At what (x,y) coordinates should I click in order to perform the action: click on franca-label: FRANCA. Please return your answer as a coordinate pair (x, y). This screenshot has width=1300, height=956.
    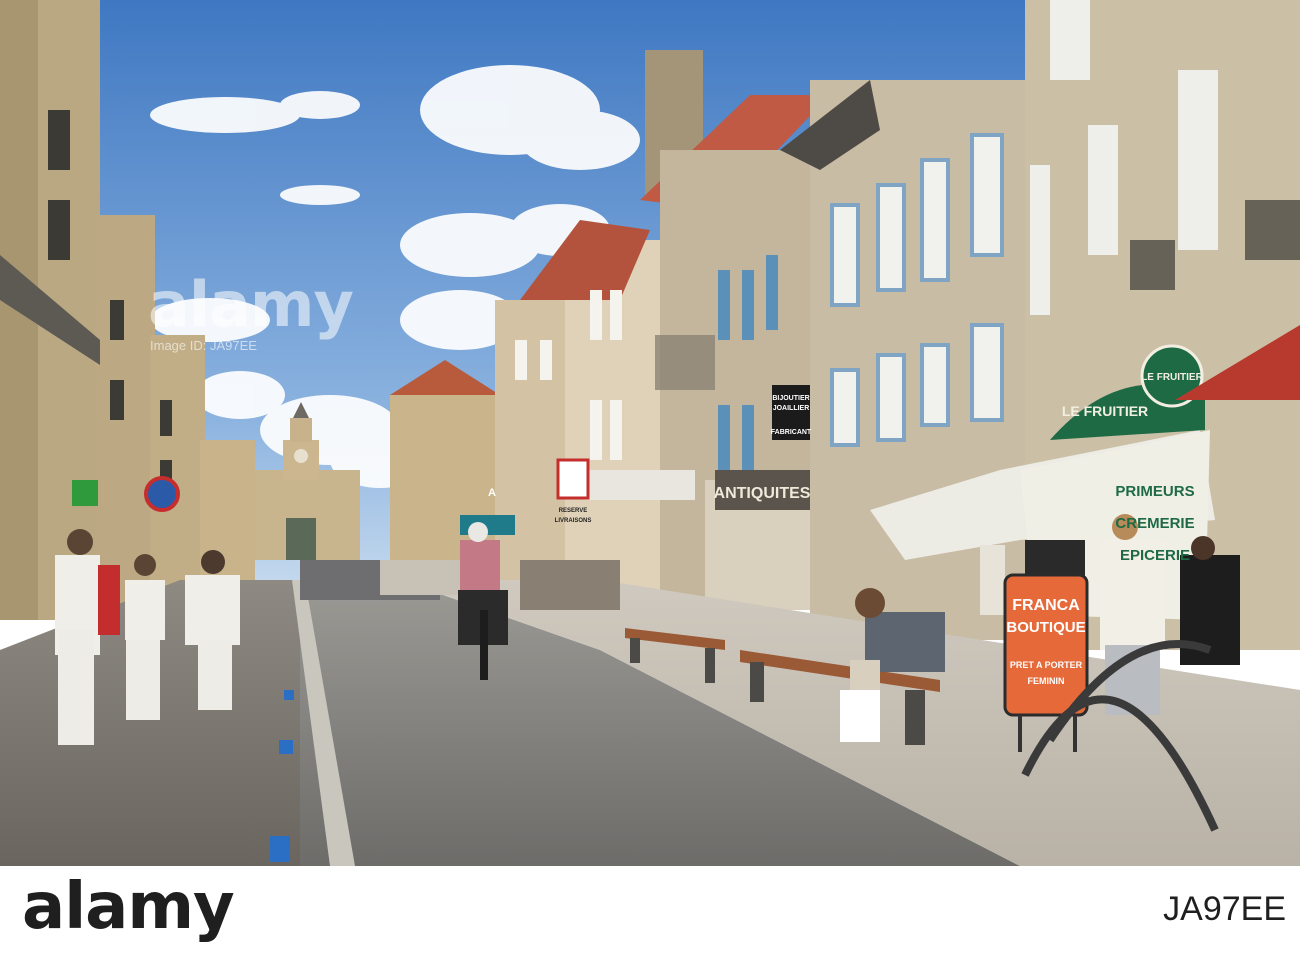
    Looking at the image, I should click on (1046, 605).